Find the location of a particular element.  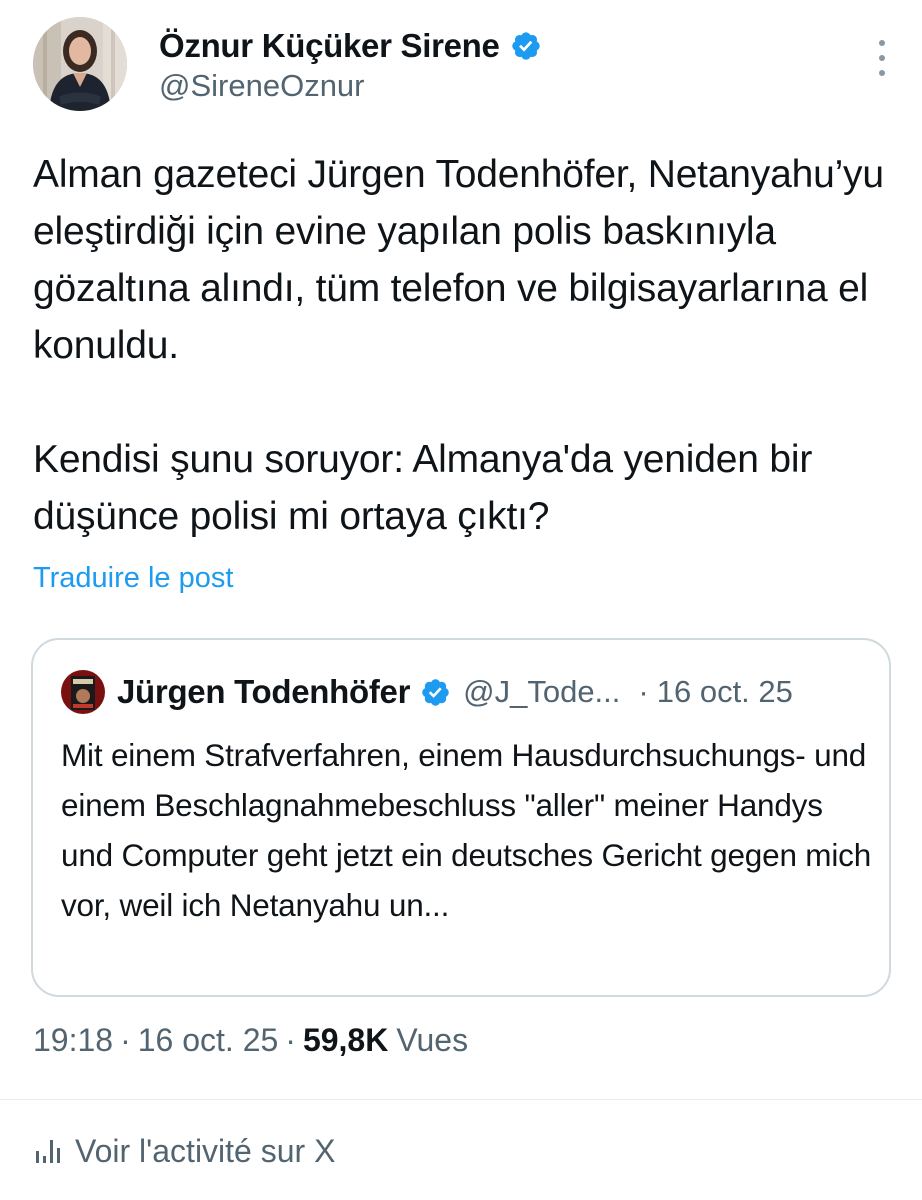

author-name: Öznur Küçüker Sirene is located at coordinates (329, 46).